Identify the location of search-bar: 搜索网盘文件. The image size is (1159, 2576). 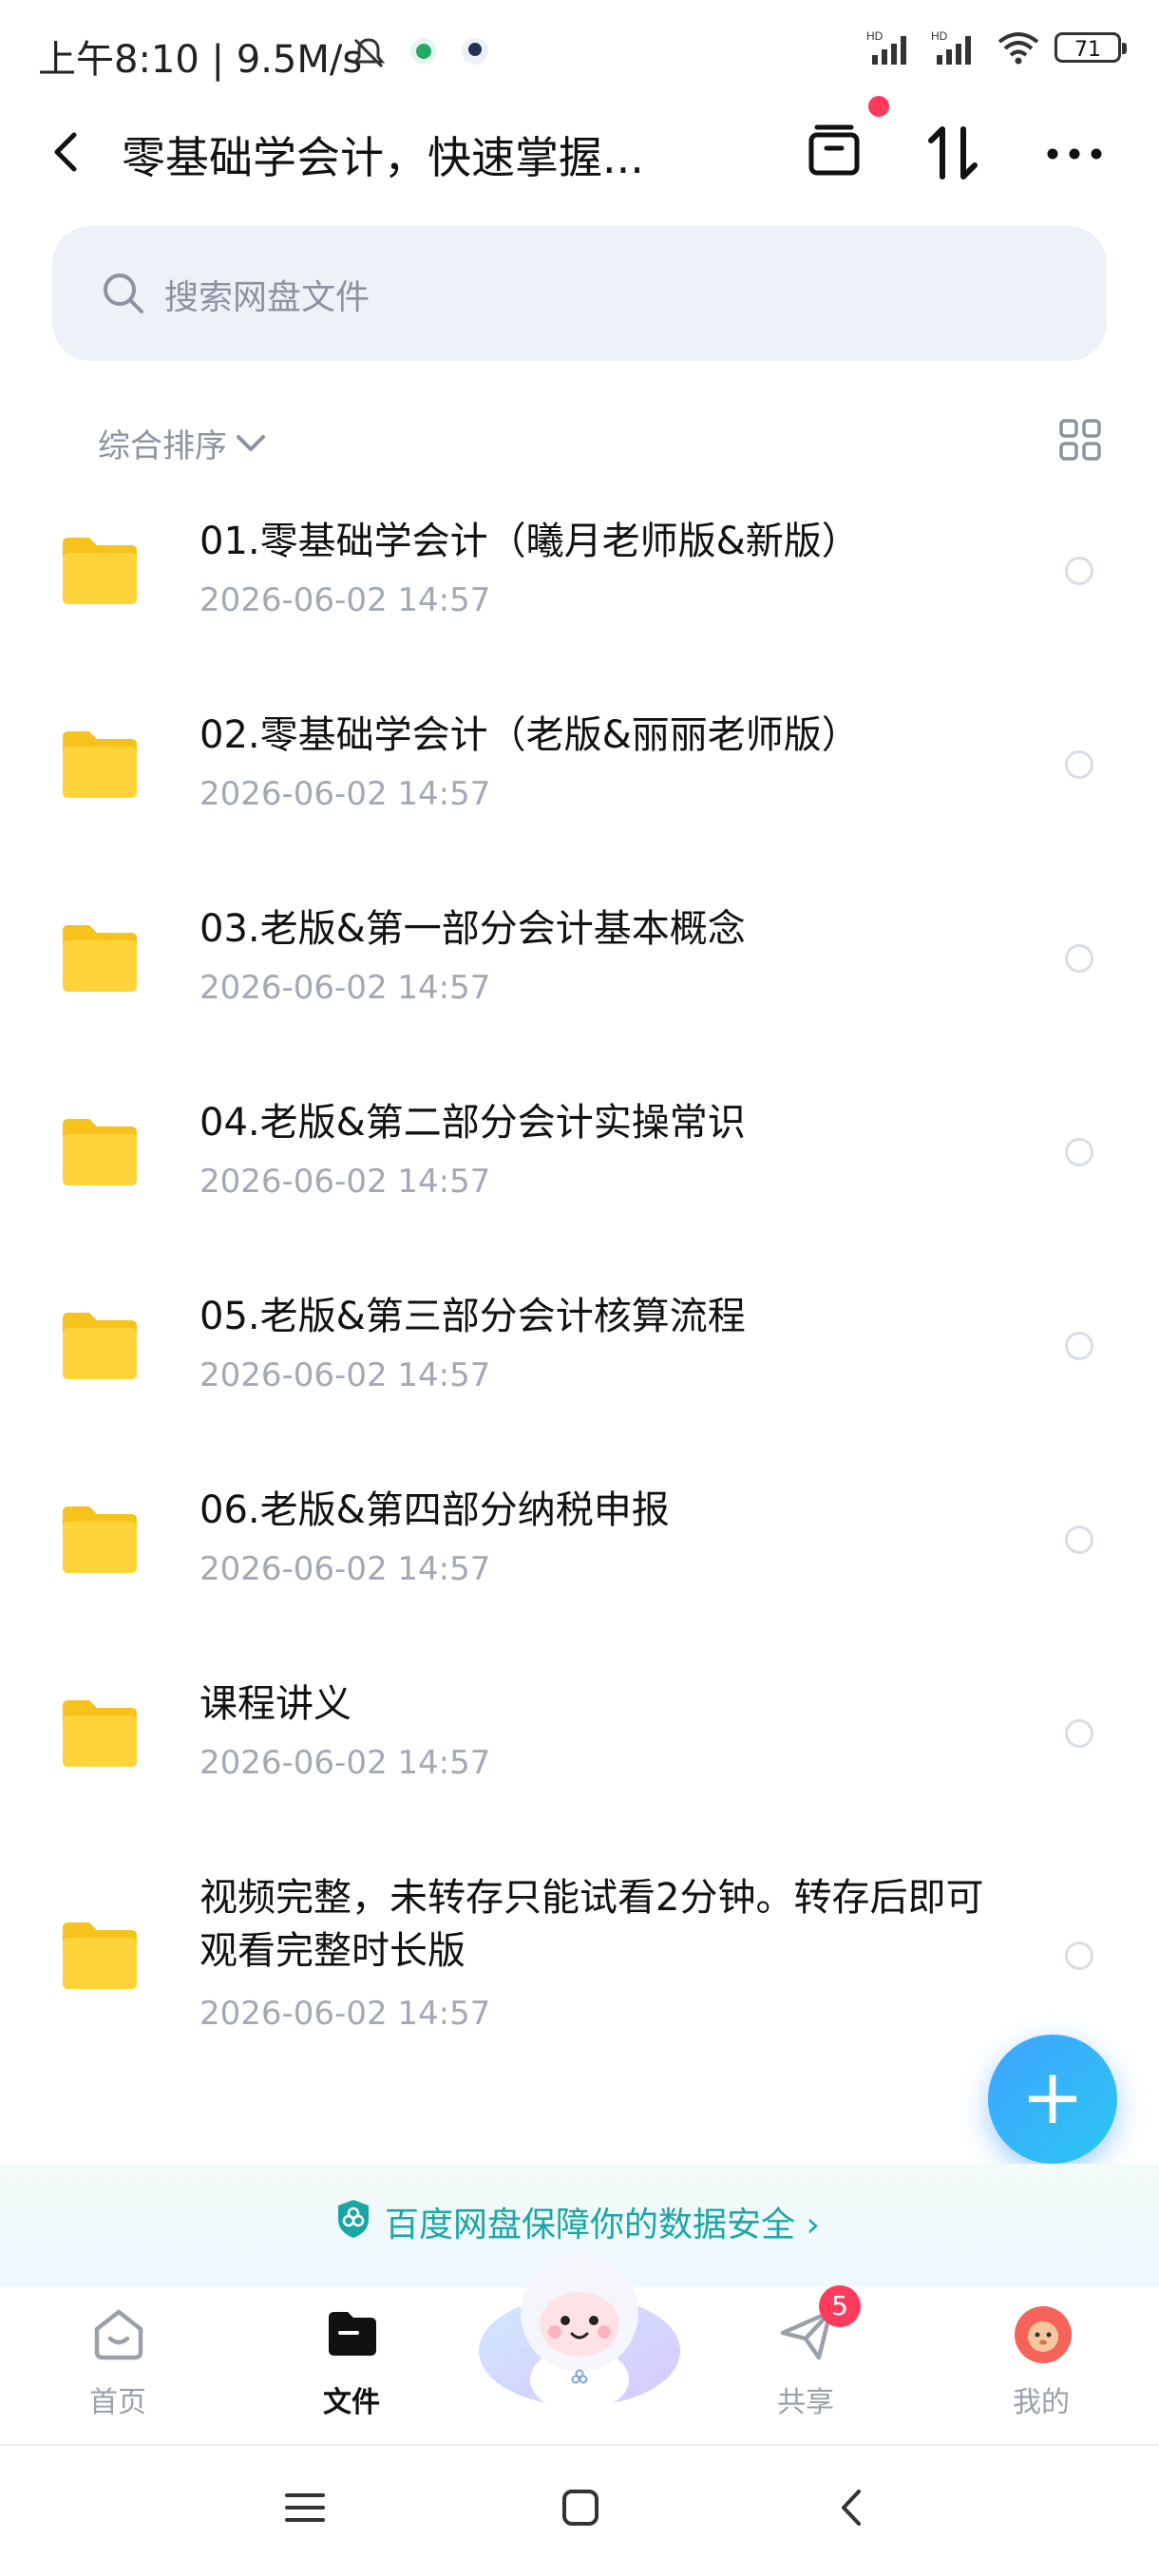
(579, 293).